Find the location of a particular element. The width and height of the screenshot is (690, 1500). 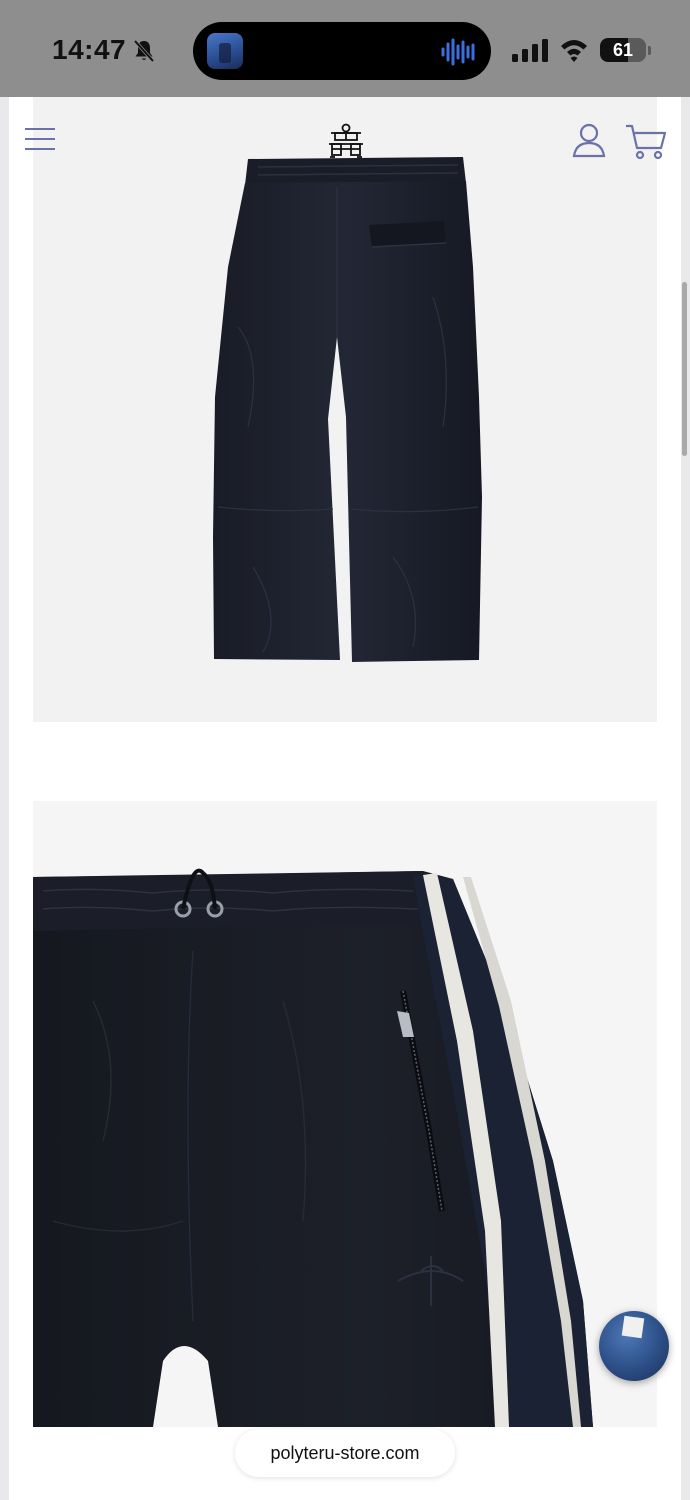

site-header is located at coordinates (345, 137).